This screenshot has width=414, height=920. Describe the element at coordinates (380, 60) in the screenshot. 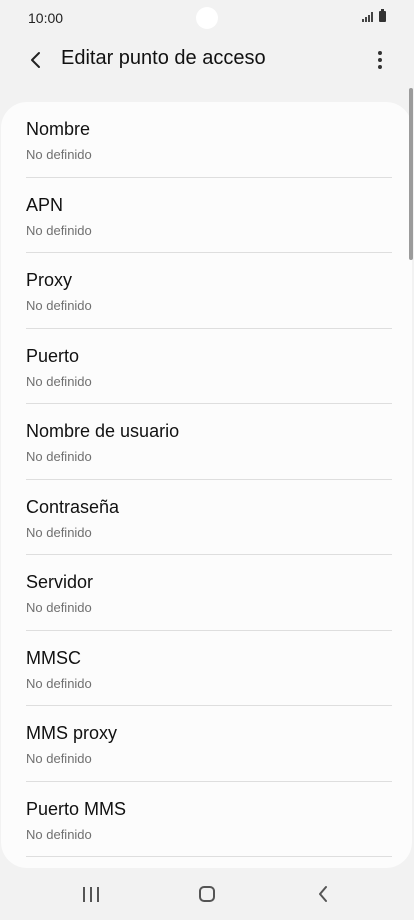

I see `more-options-button` at that location.